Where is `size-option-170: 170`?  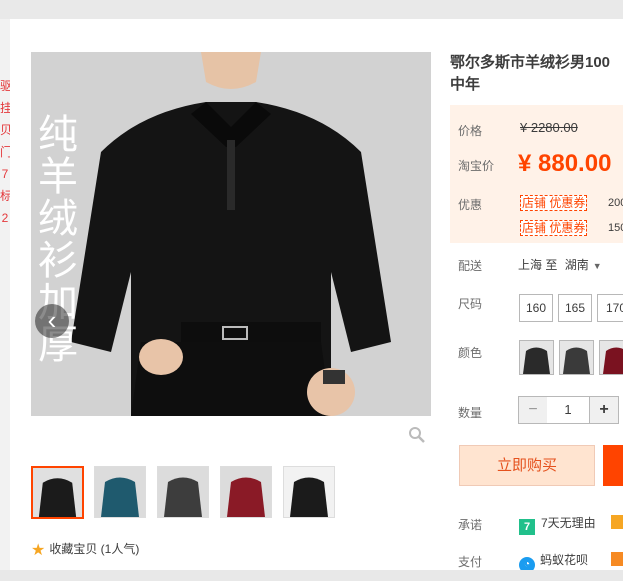
size-option-170: 170 is located at coordinates (610, 308).